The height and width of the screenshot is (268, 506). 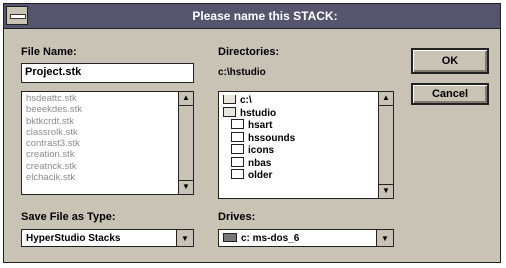 What do you see at coordinates (49, 52) in the screenshot?
I see `file-name-label: File Name:` at bounding box center [49, 52].